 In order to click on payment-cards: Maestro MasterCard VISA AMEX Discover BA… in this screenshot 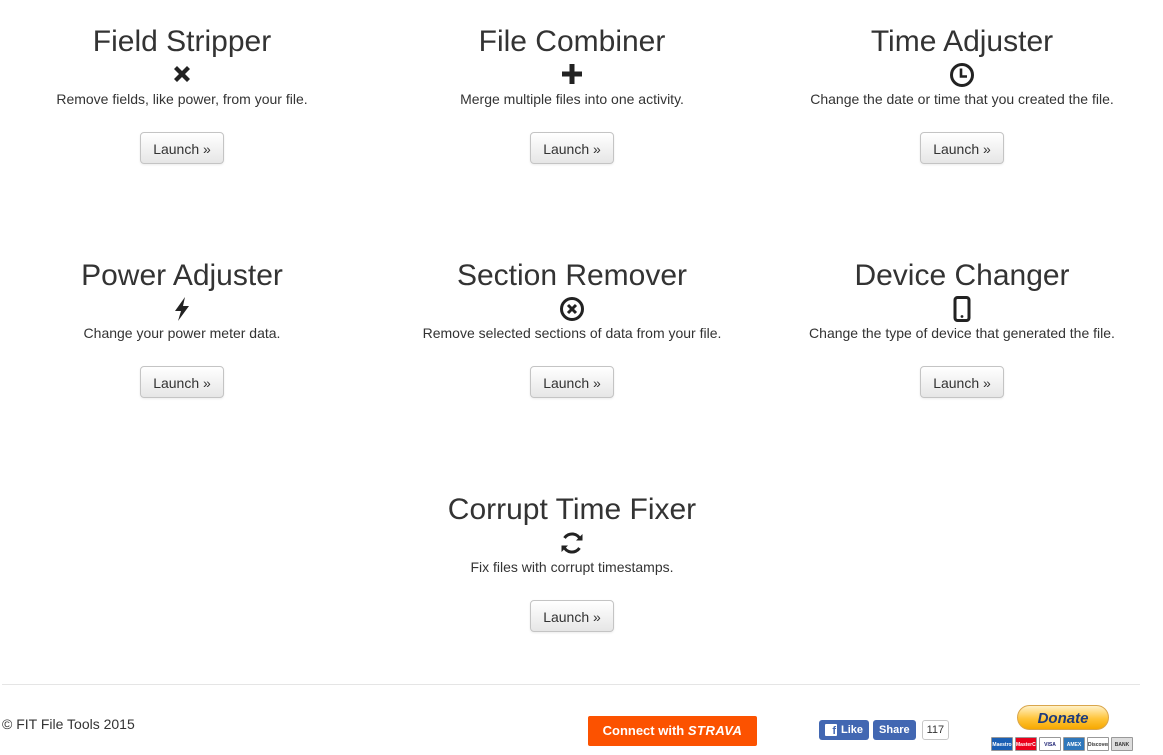, I will do `click(1062, 744)`.